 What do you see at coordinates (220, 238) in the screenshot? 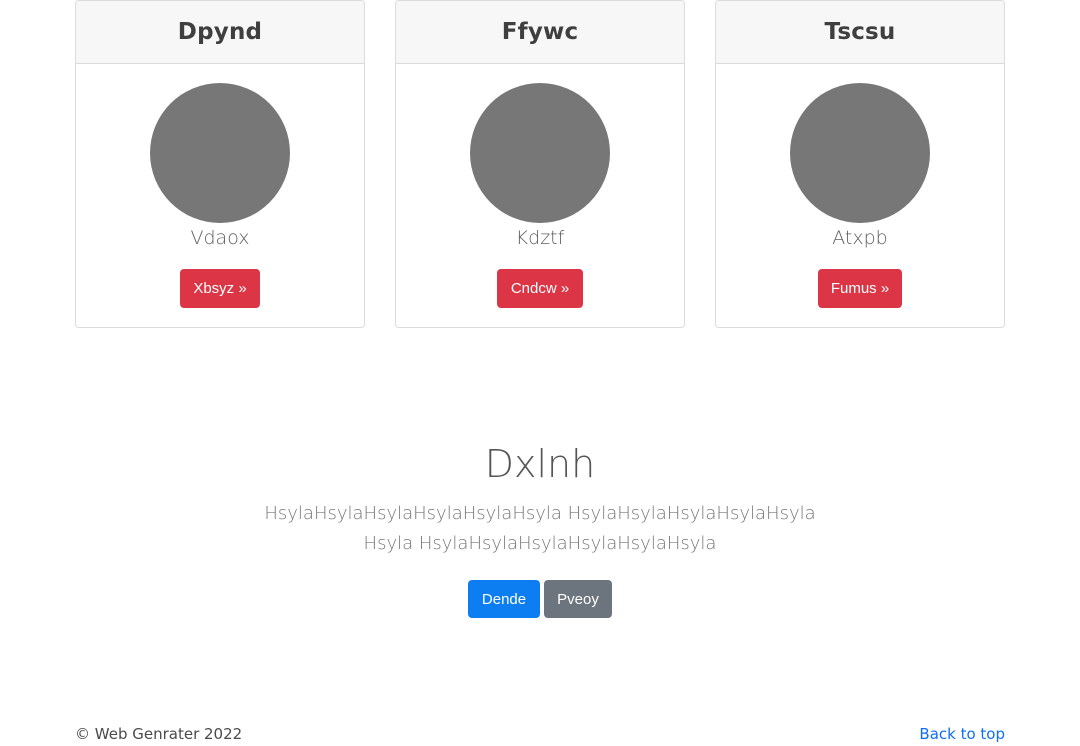
I see `card-text: Vdaox` at bounding box center [220, 238].